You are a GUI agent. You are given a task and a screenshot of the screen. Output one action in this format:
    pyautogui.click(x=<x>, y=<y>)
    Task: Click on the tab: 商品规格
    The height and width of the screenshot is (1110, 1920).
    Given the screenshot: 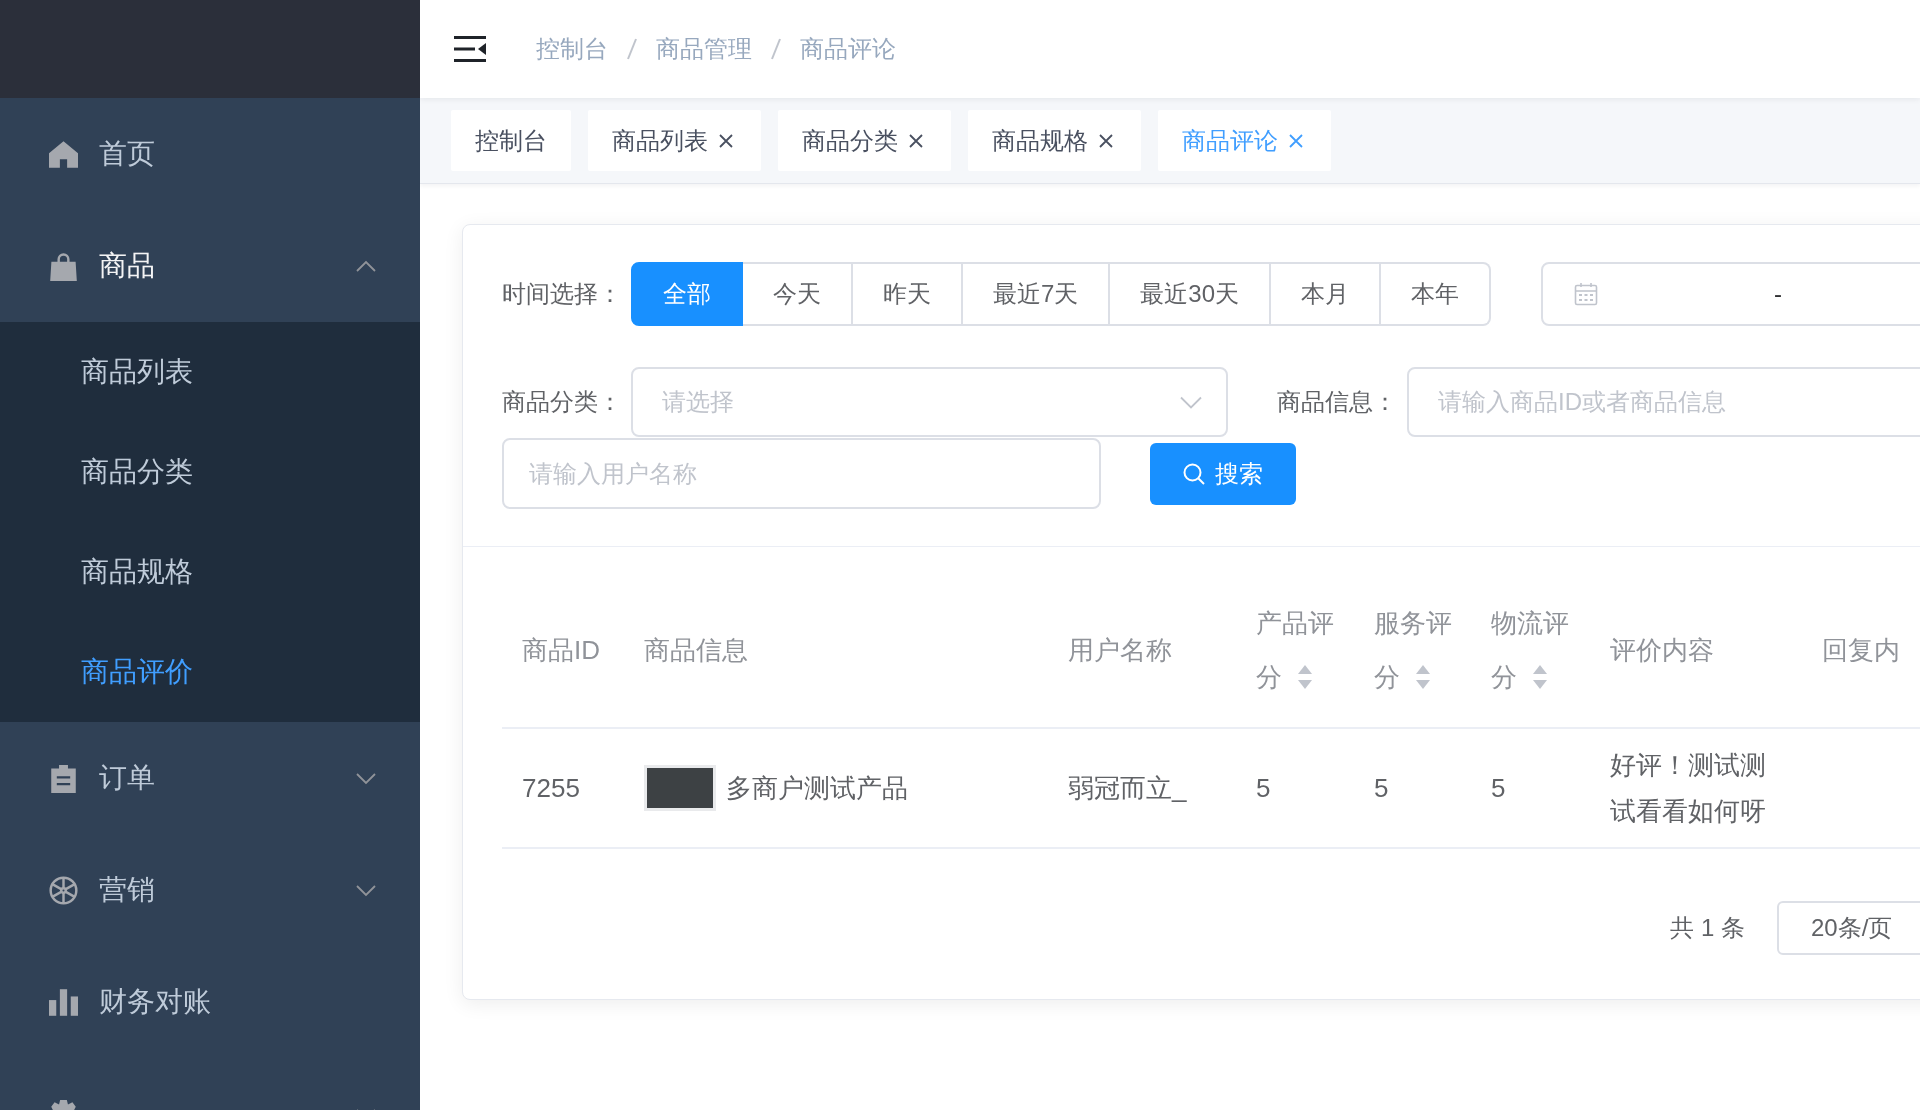 What is the action you would take?
    pyautogui.click(x=1054, y=140)
    